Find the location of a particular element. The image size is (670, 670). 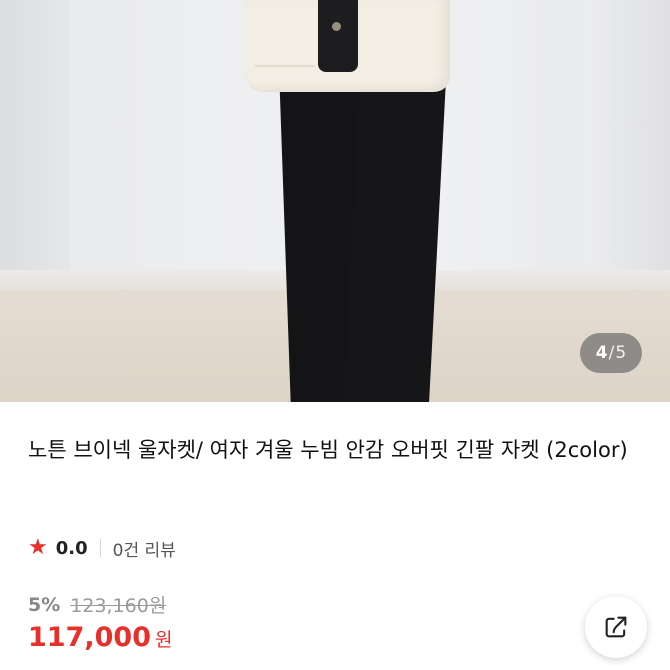

image-jacket-pocket is located at coordinates (285, 56).